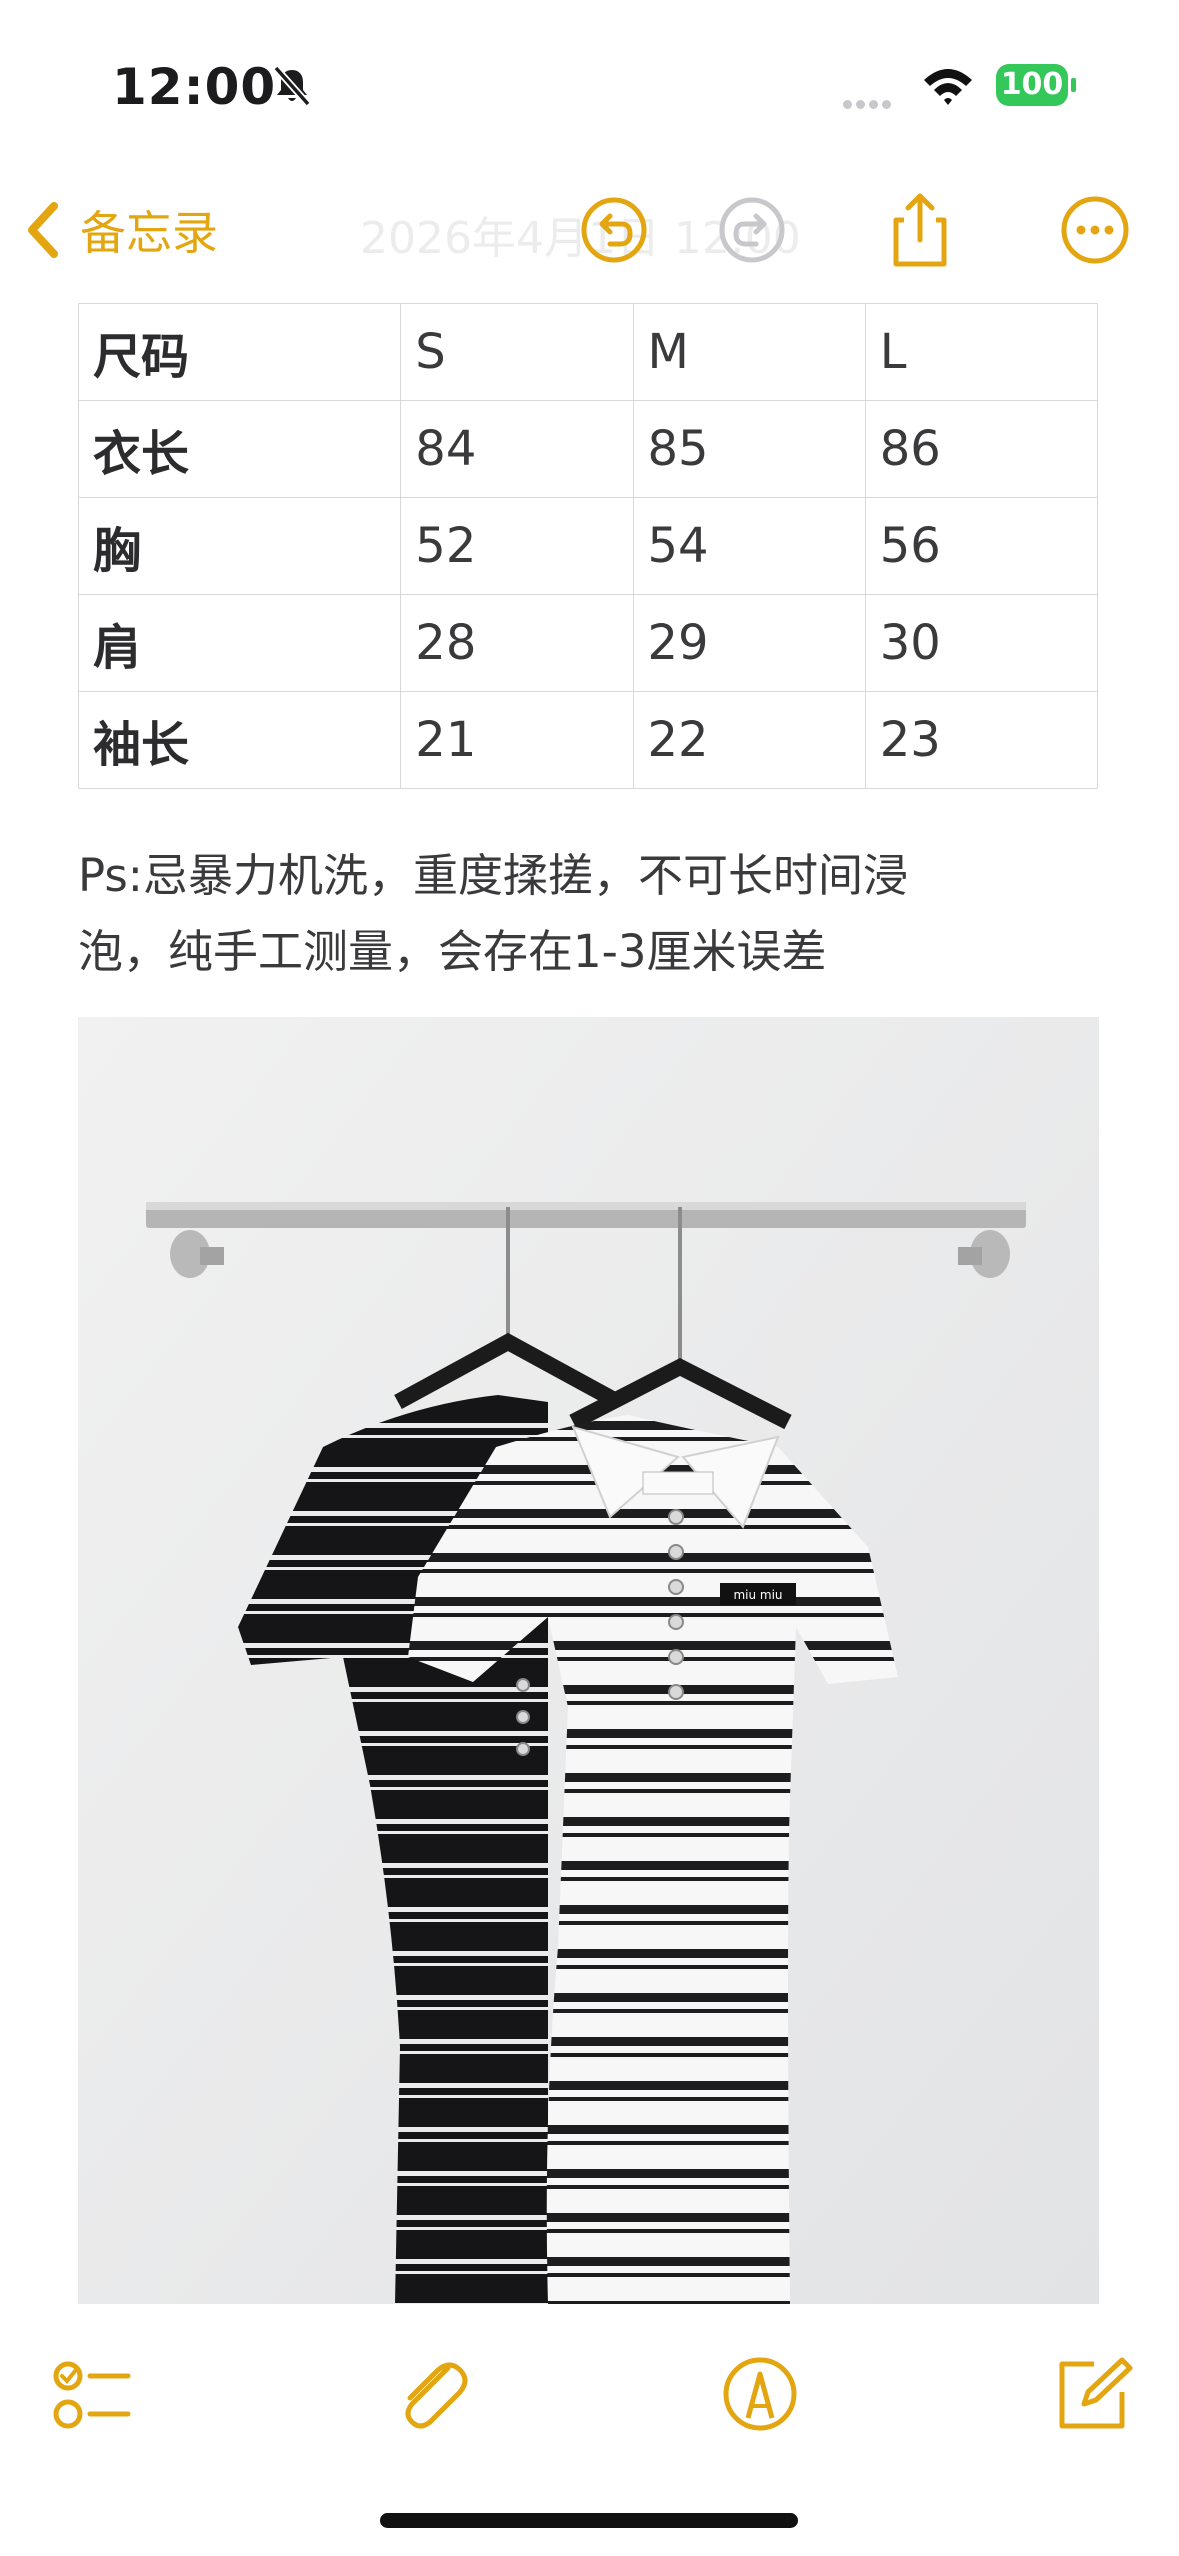 This screenshot has width=1179, height=2556. Describe the element at coordinates (869, 103) in the screenshot. I see `signal-icon` at that location.